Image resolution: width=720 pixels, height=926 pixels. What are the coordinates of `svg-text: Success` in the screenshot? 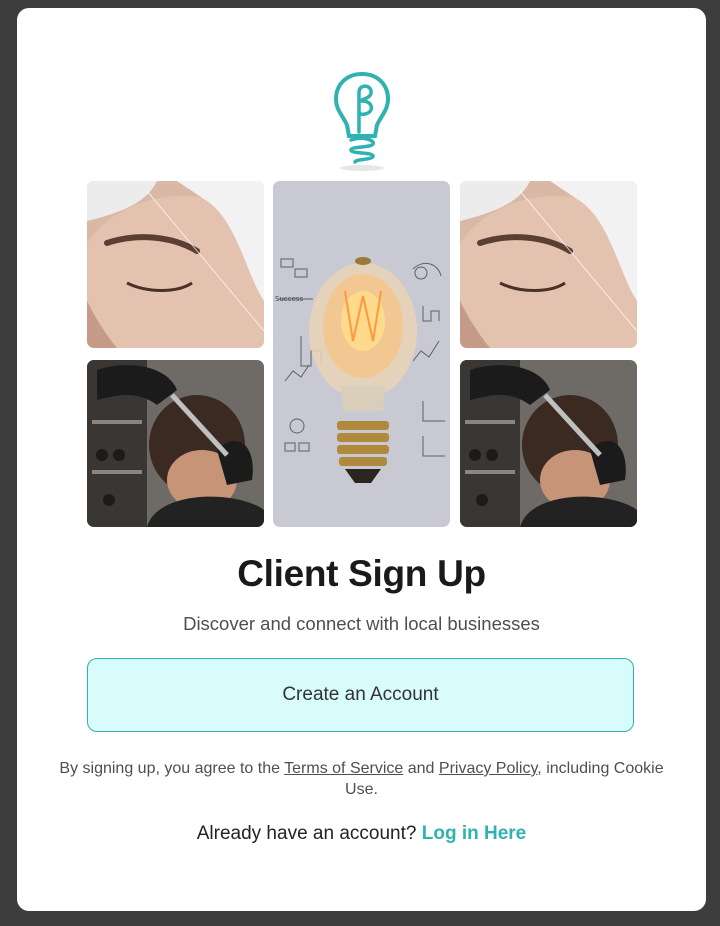 It's located at (289, 299).